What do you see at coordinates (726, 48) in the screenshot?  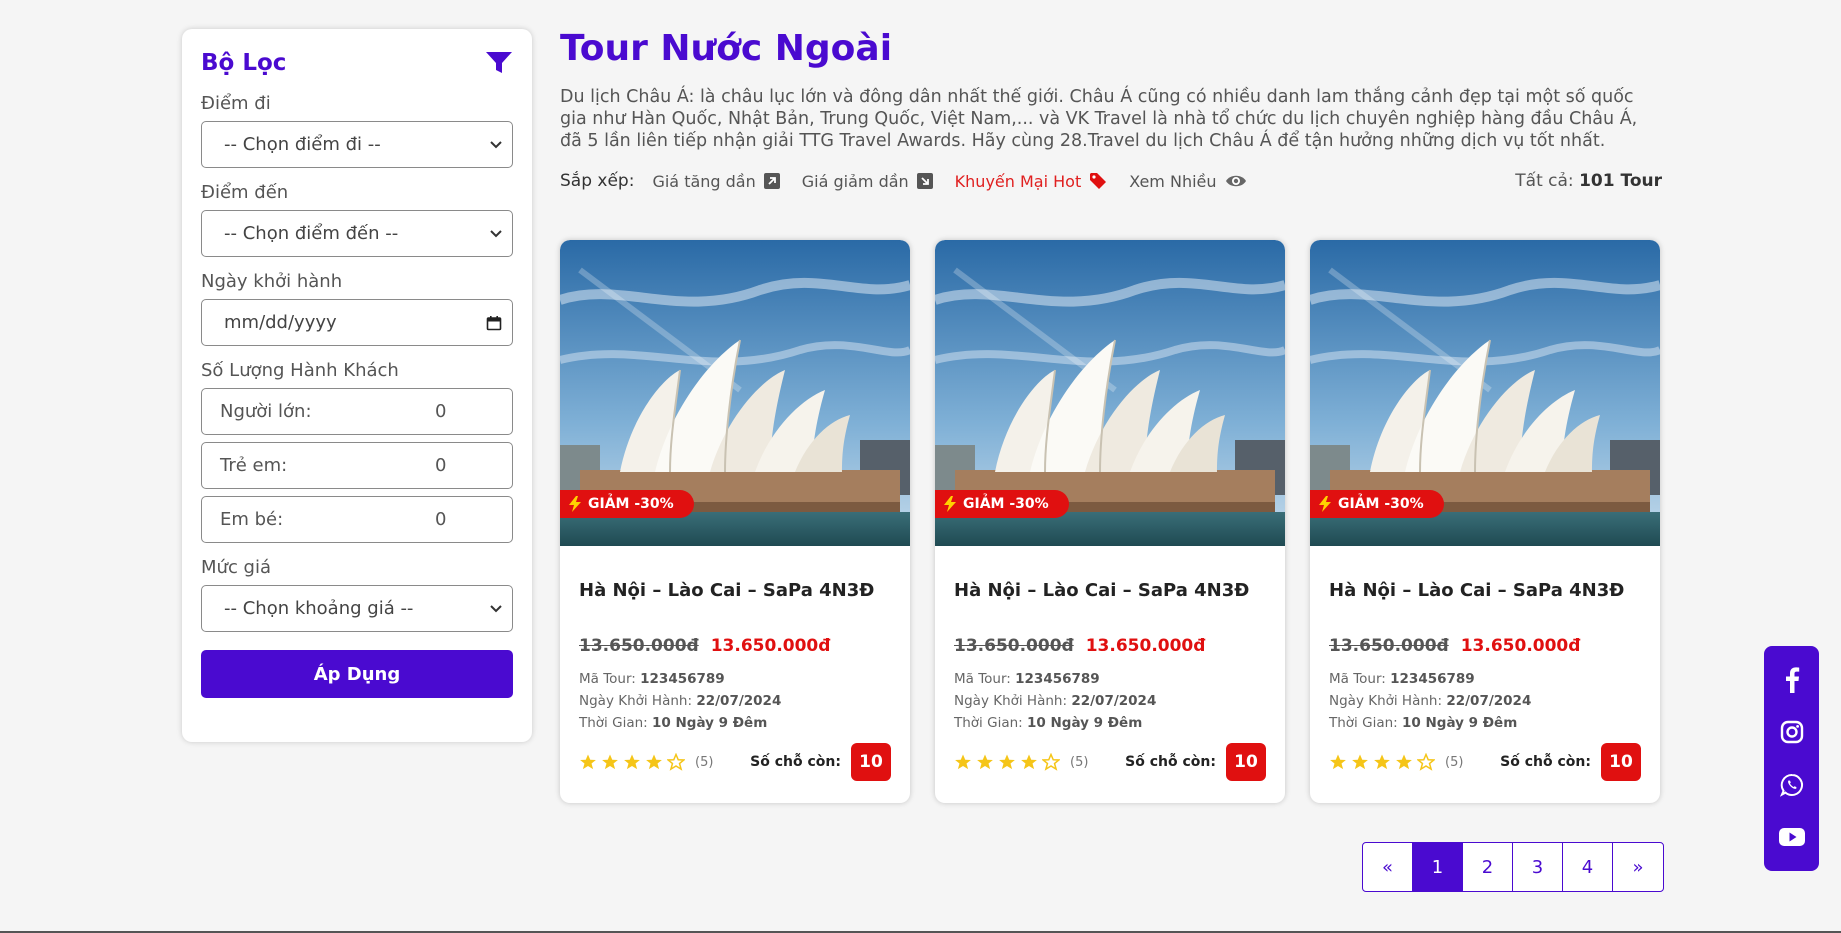 I see `page-title: Tour Nước Ngoài` at bounding box center [726, 48].